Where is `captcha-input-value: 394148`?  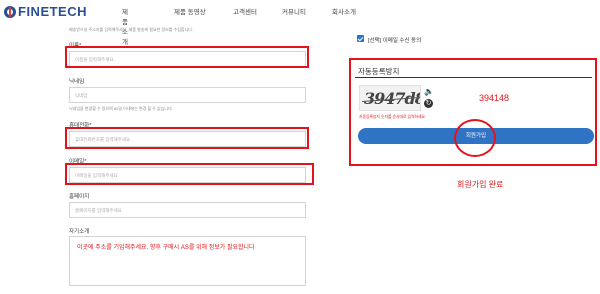
captcha-input-value: 394148 is located at coordinates (494, 98).